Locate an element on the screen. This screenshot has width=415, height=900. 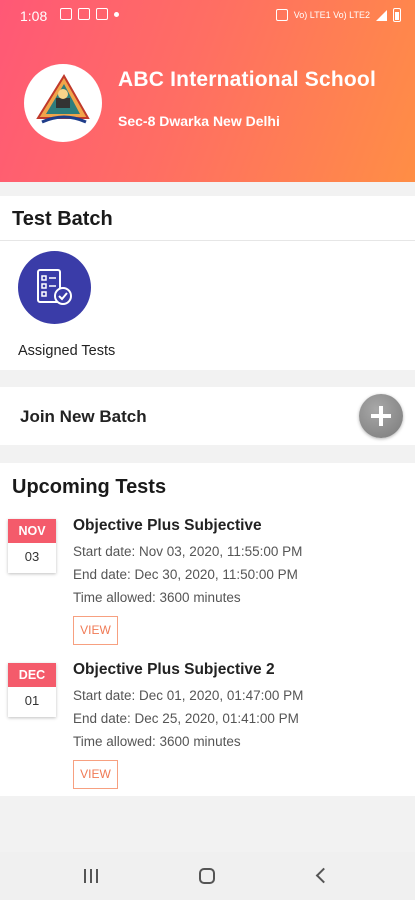
wifi-icon is located at coordinates (281, 15).